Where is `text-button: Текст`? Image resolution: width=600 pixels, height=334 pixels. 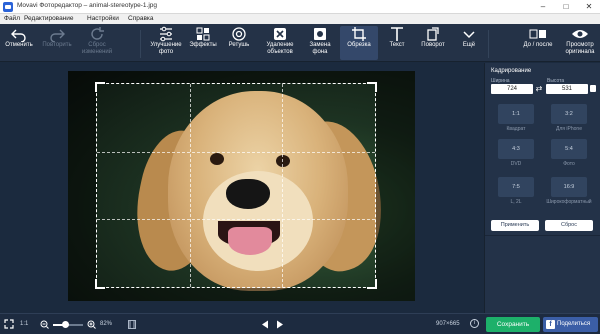 text-button: Текст is located at coordinates (397, 43).